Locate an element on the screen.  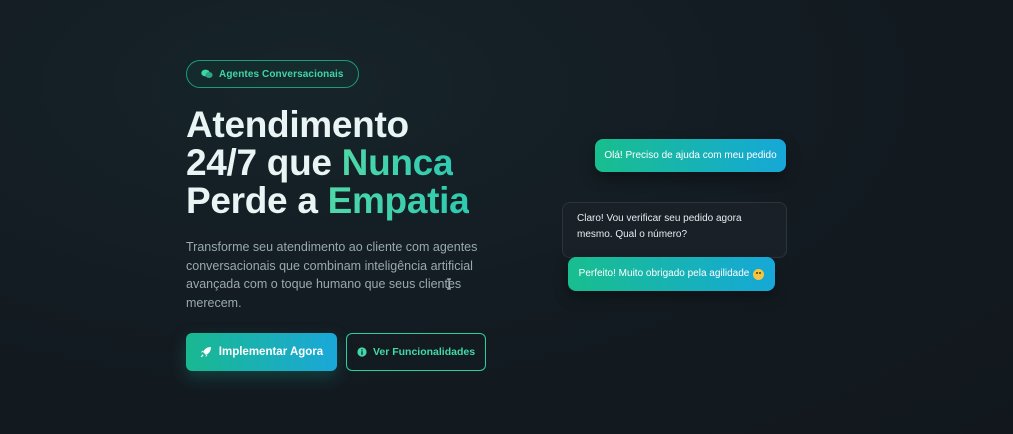
see-features-button: Ver Funcionalidades is located at coordinates (416, 352).